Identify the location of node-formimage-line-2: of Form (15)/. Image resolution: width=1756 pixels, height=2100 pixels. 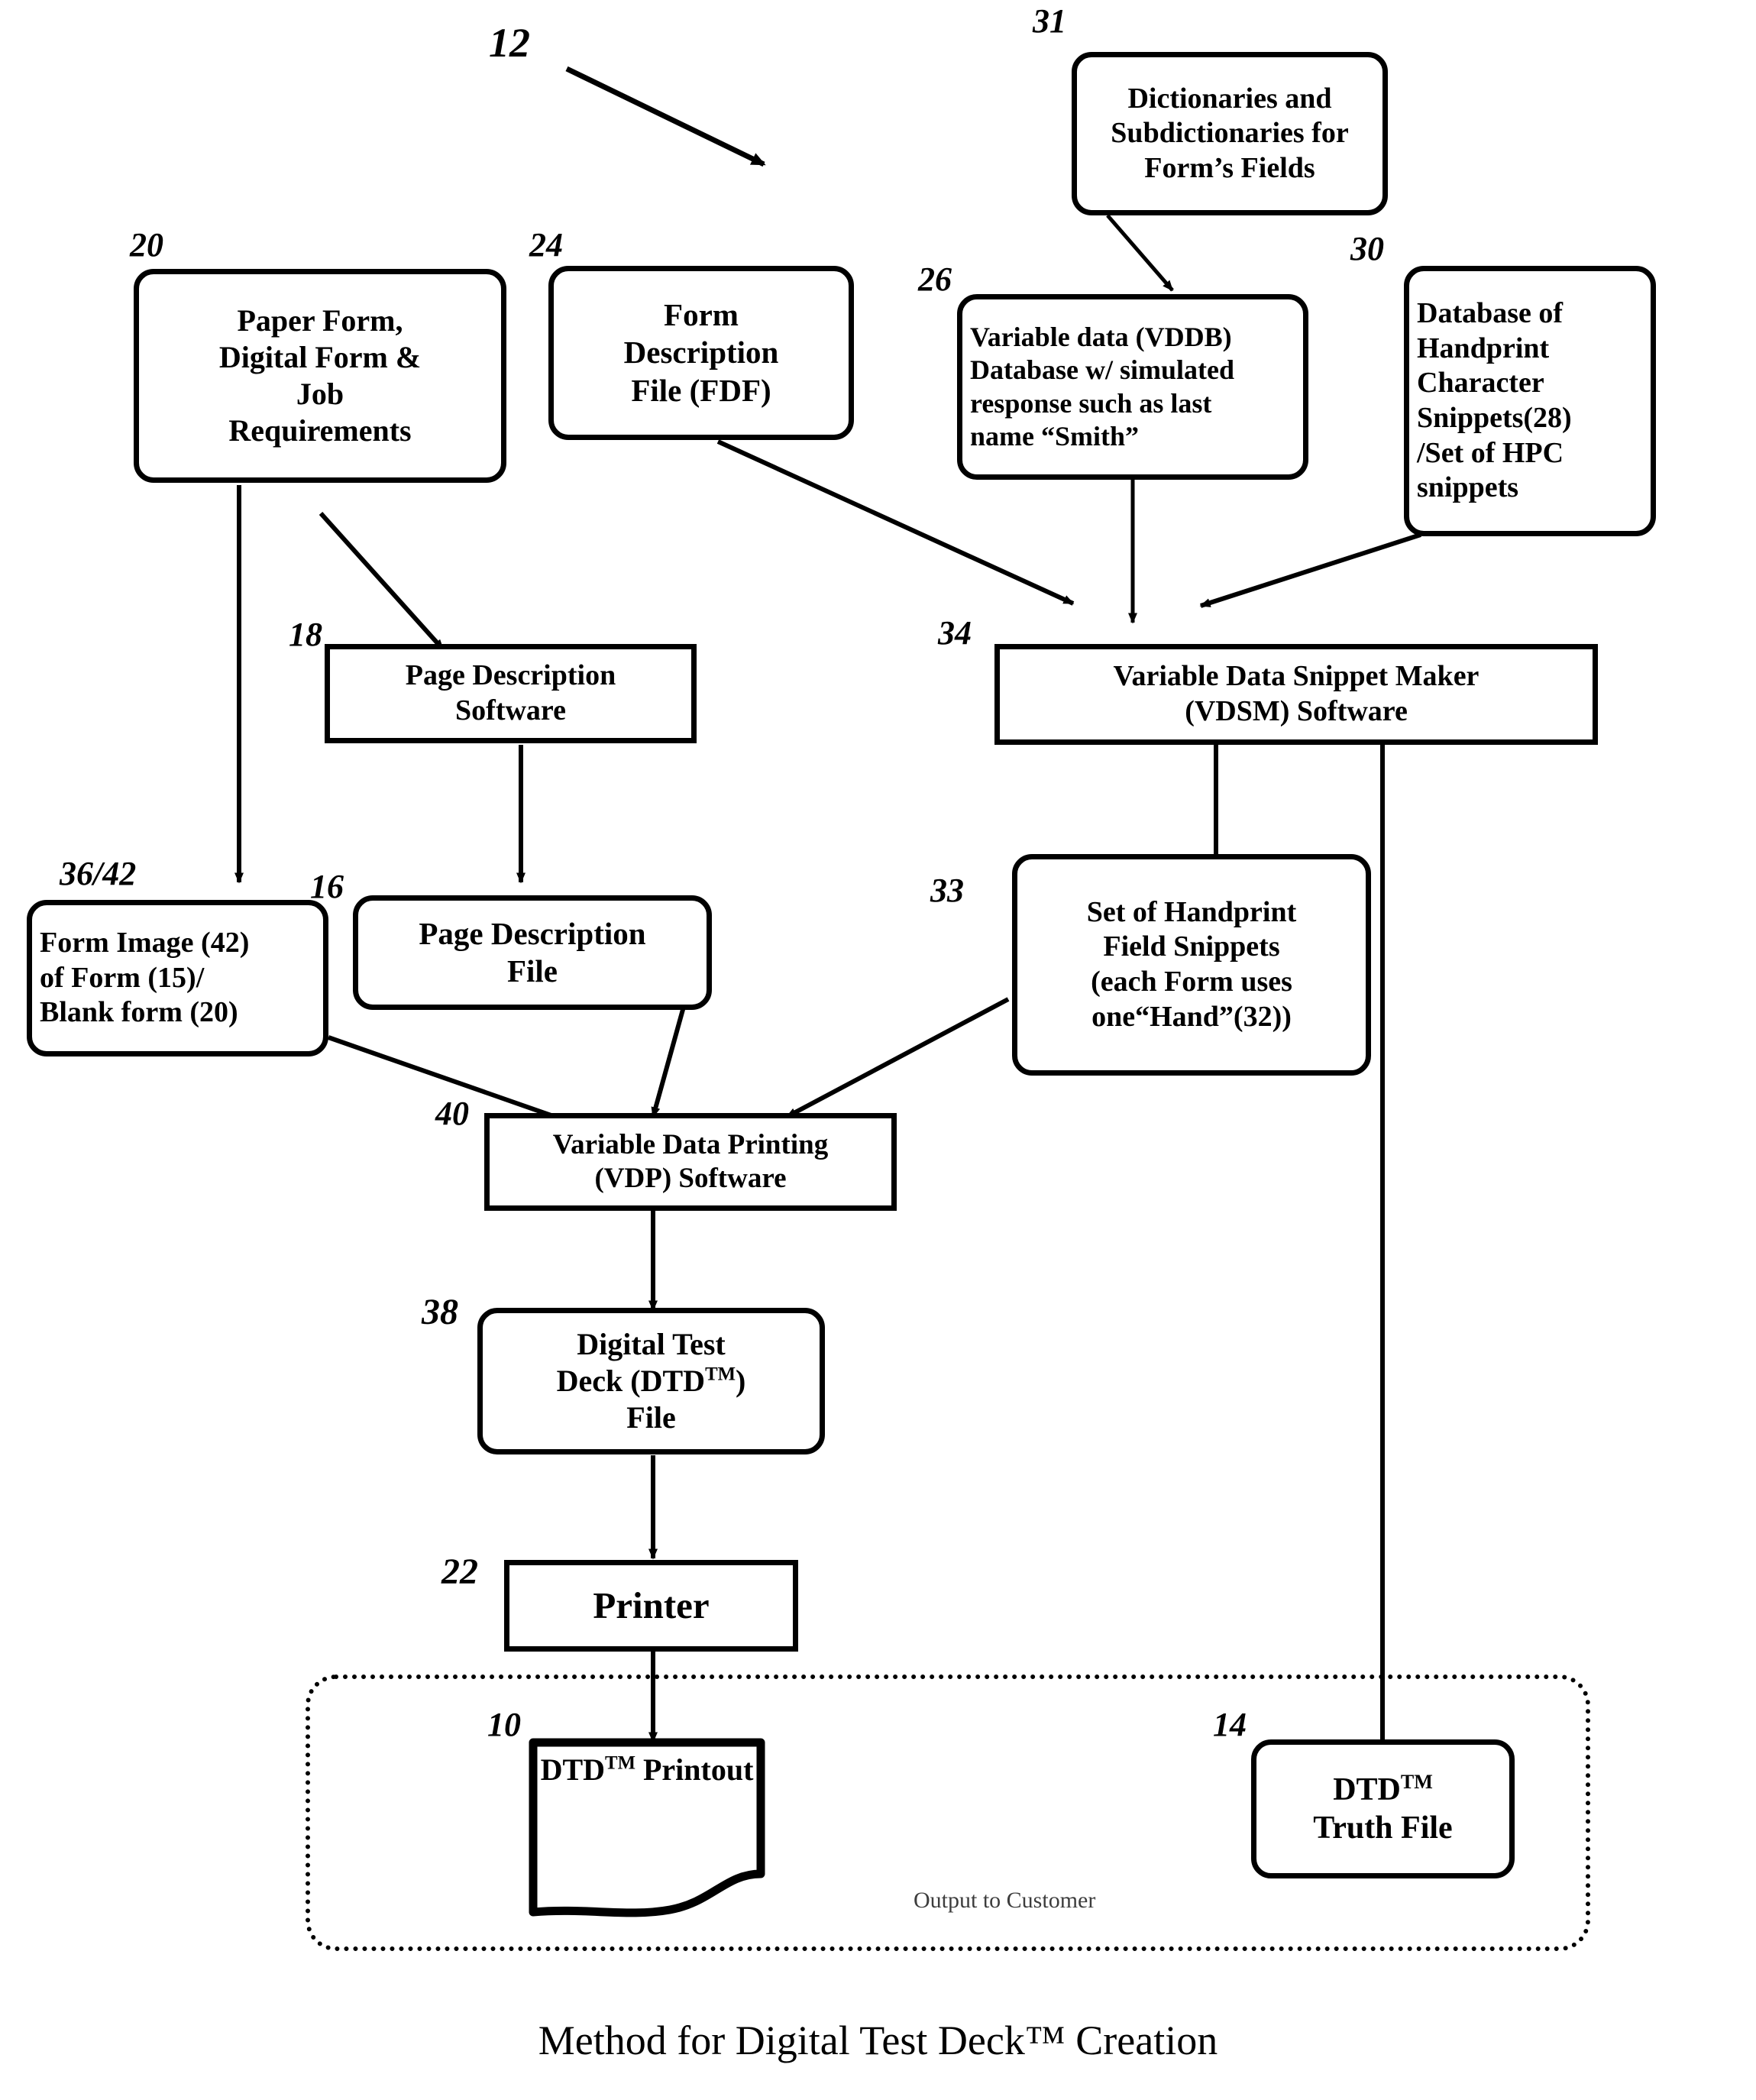
(122, 977).